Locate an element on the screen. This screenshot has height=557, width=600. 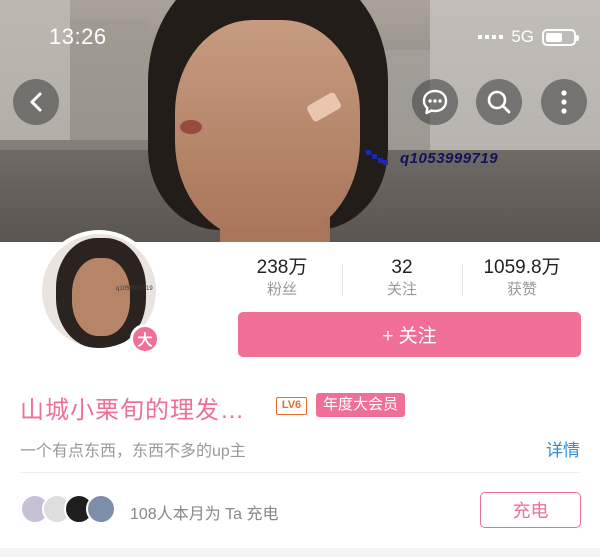
stat-value: 1059.8万 is located at coordinates (522, 267).